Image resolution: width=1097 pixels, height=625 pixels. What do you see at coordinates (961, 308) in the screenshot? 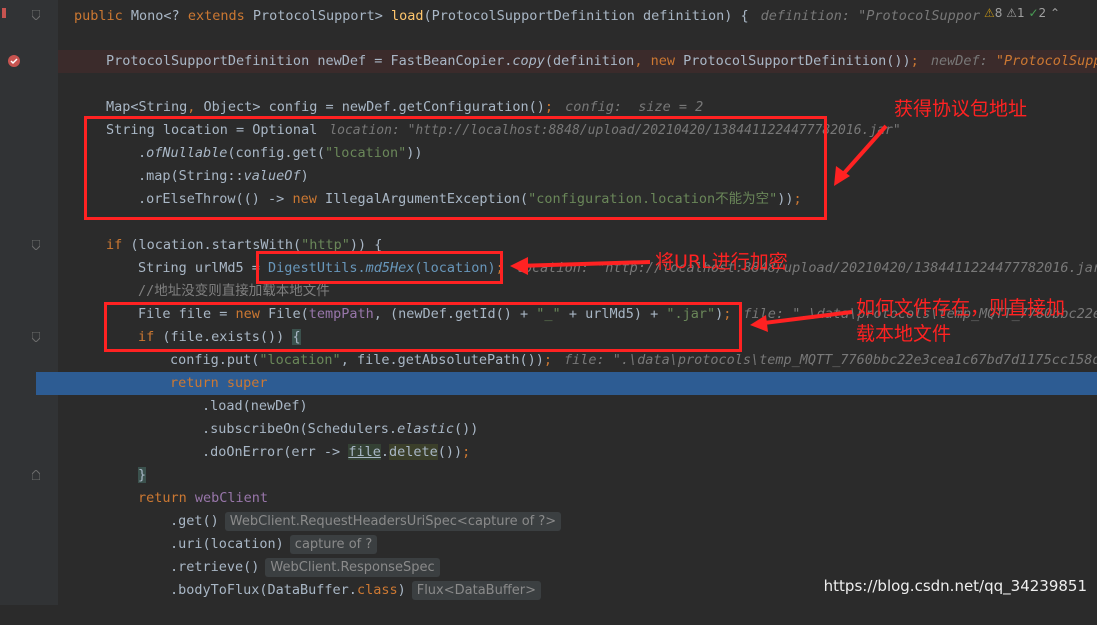
I see `annotation-text: 如何文件存在，则直接加` at bounding box center [961, 308].